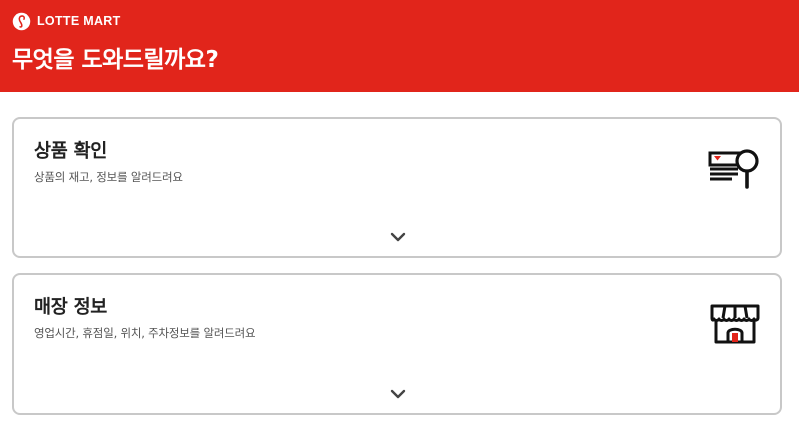 This screenshot has height=436, width=799. I want to click on page-title: 무엇을 도와드릴까요?, so click(115, 60).